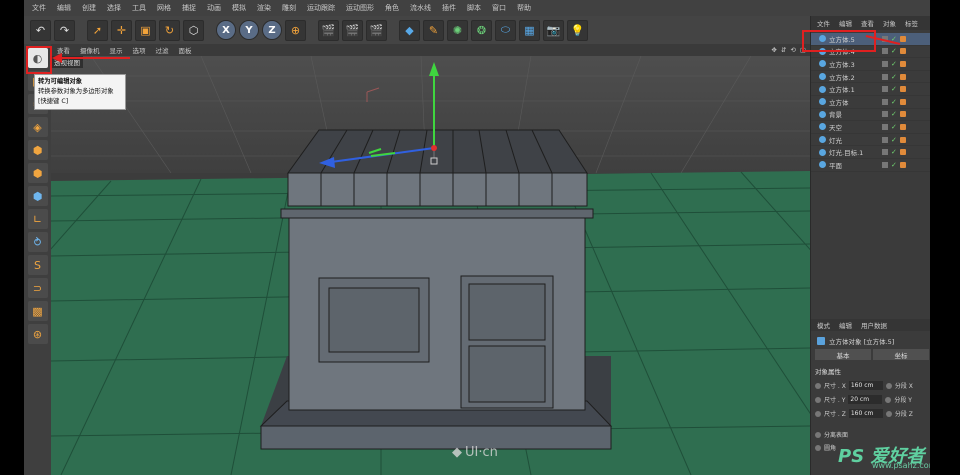 The image size is (960, 475). What do you see at coordinates (854, 114) in the screenshot?
I see `object-name: 背景` at bounding box center [854, 114].